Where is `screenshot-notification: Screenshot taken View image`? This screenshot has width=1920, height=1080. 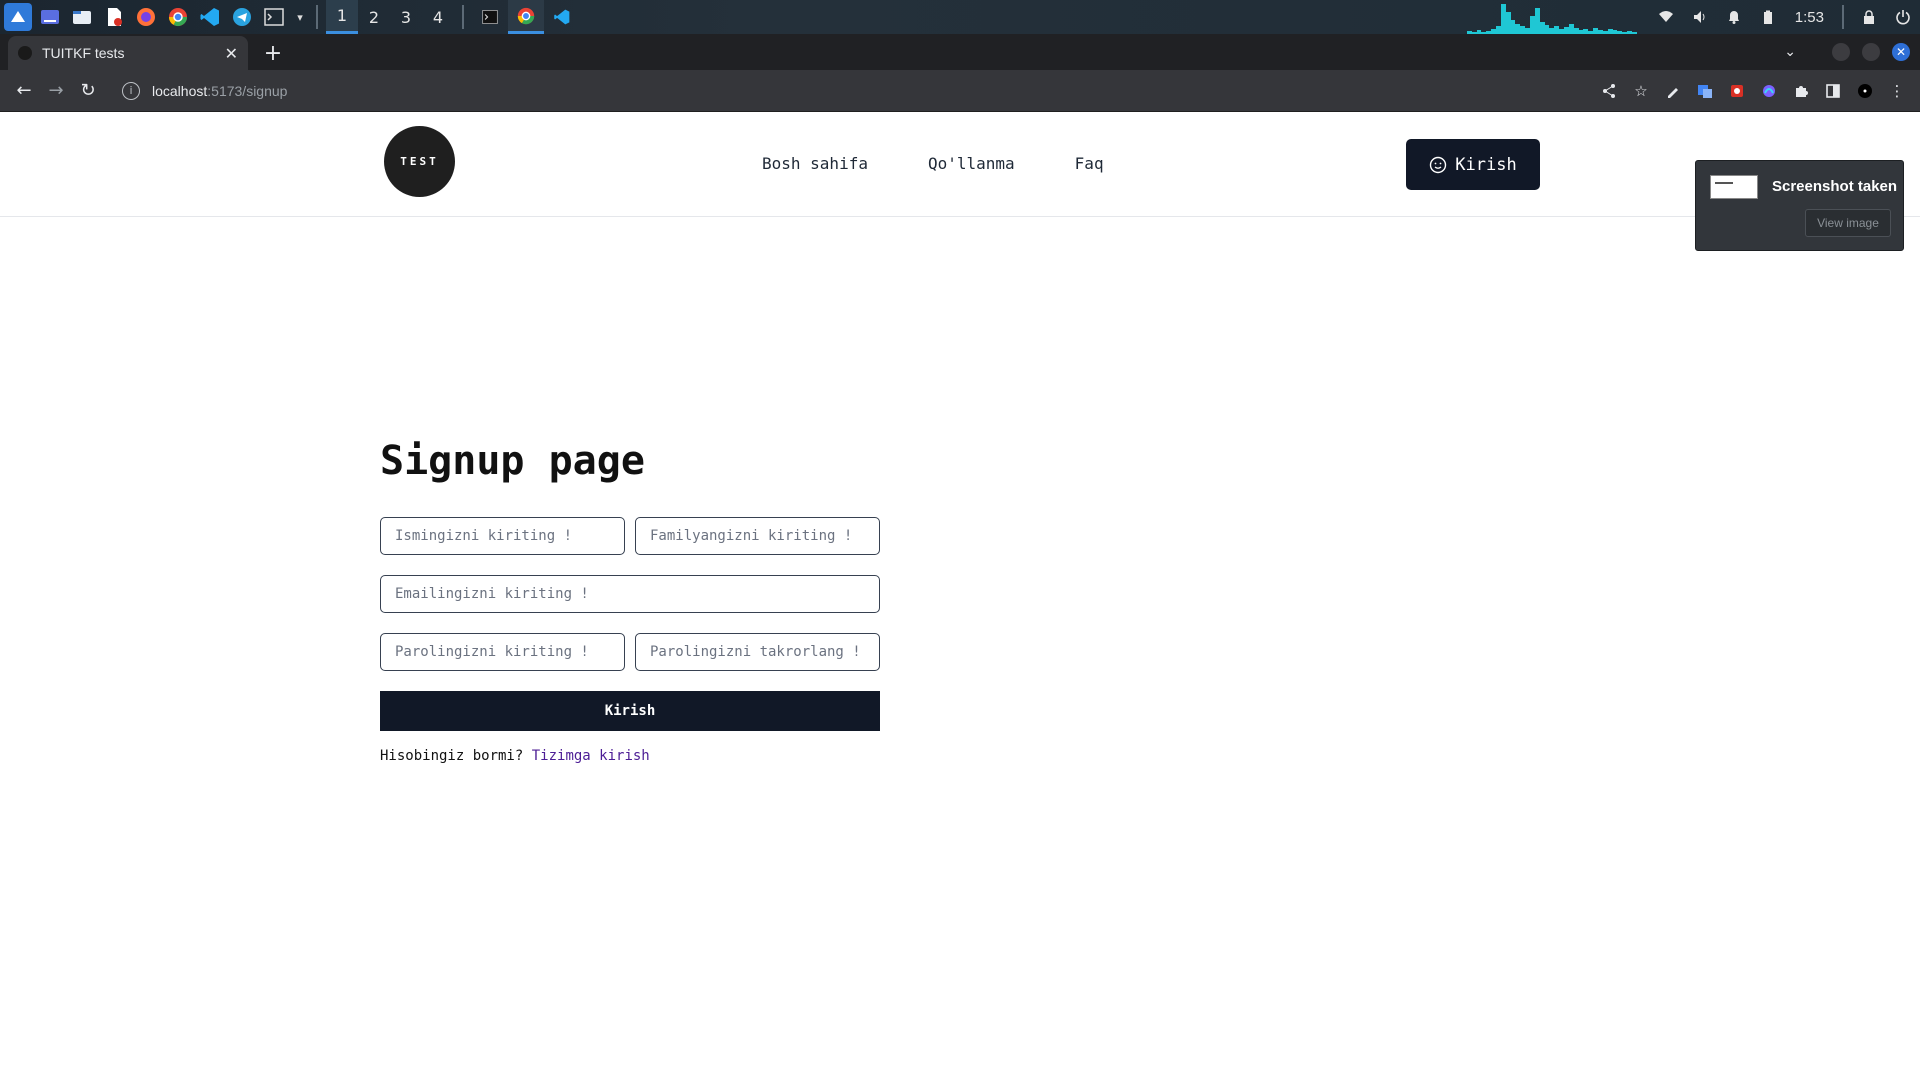
screenshot-notification: Screenshot taken View image is located at coordinates (1799, 205).